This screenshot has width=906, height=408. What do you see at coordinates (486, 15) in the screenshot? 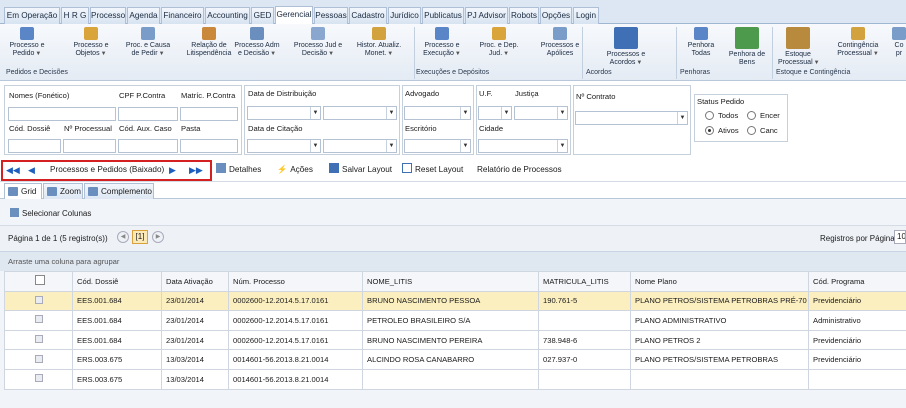
I see `tab-pj-advisor: PJ Advisor` at bounding box center [486, 15].